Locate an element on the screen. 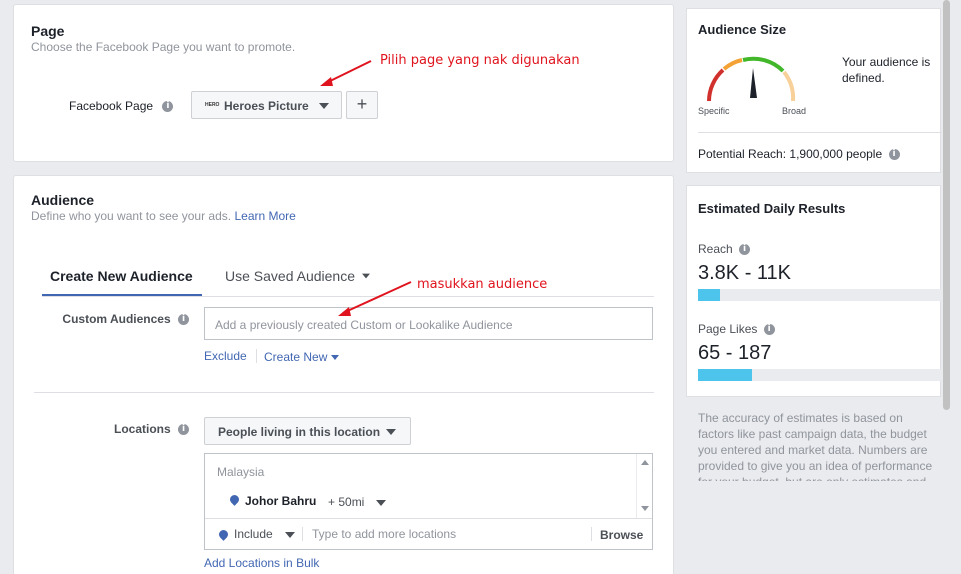  audience-subtitle-text: Define who you want to see your ads. is located at coordinates (131, 216).